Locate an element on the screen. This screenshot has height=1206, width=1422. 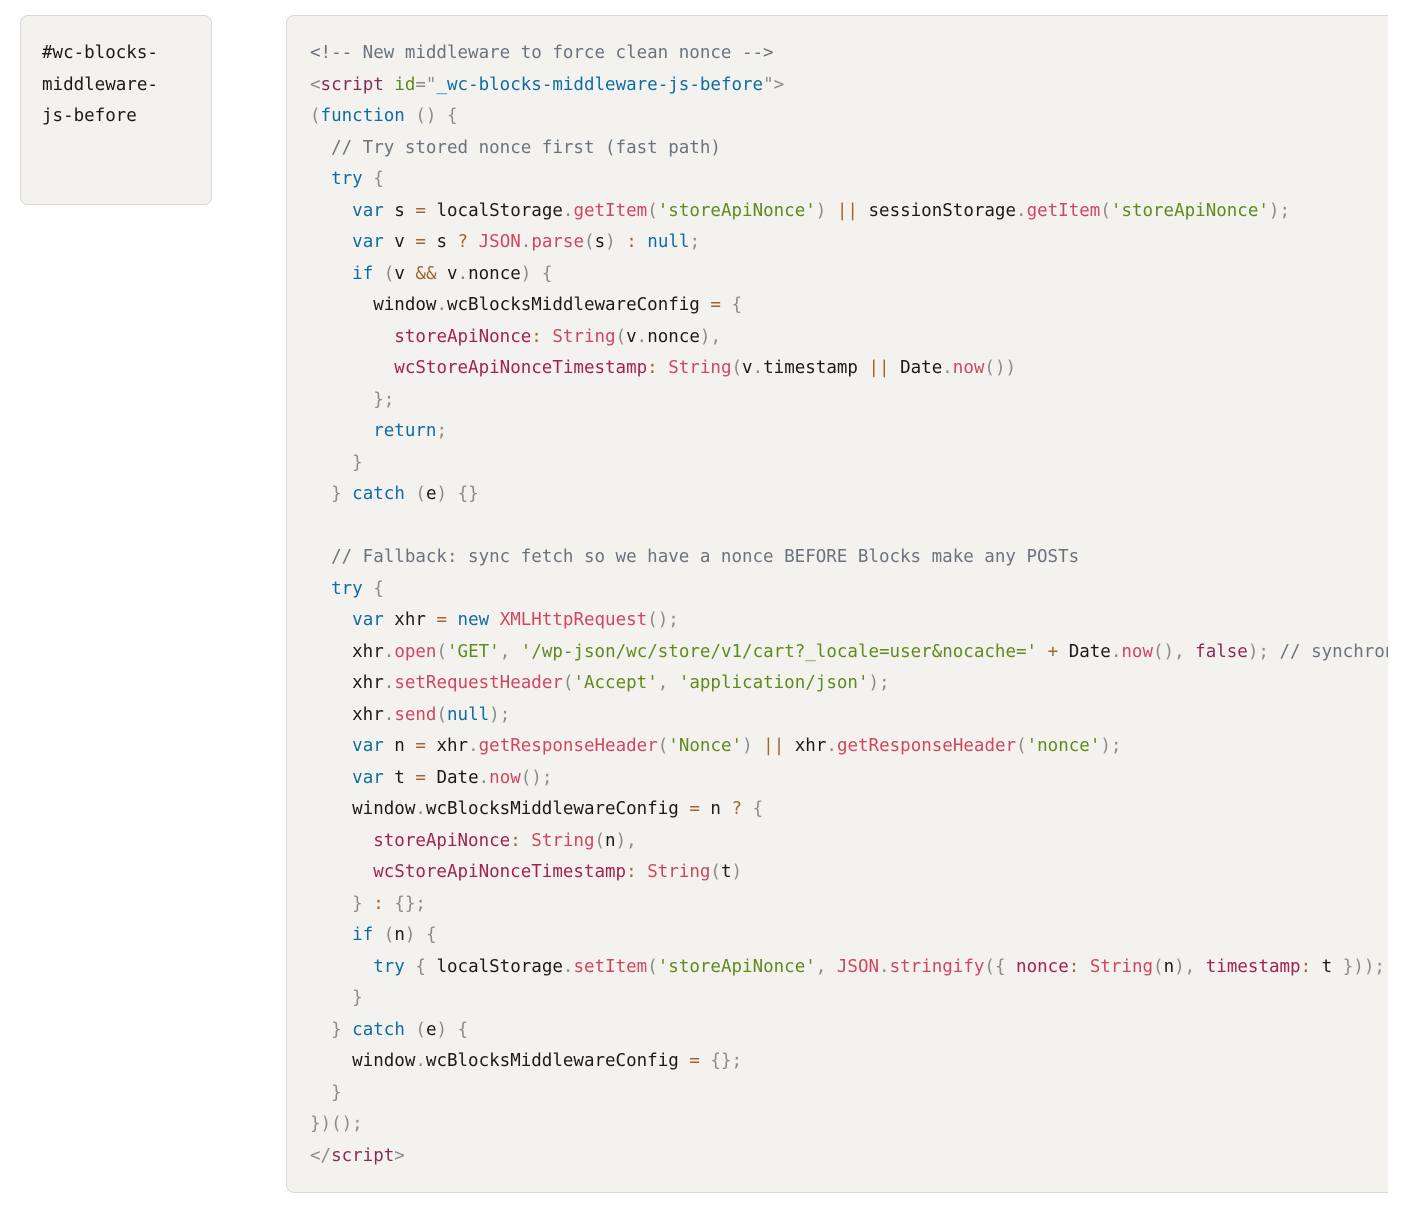
code-token-comment: // synchronous is located at coordinates (1333, 651).